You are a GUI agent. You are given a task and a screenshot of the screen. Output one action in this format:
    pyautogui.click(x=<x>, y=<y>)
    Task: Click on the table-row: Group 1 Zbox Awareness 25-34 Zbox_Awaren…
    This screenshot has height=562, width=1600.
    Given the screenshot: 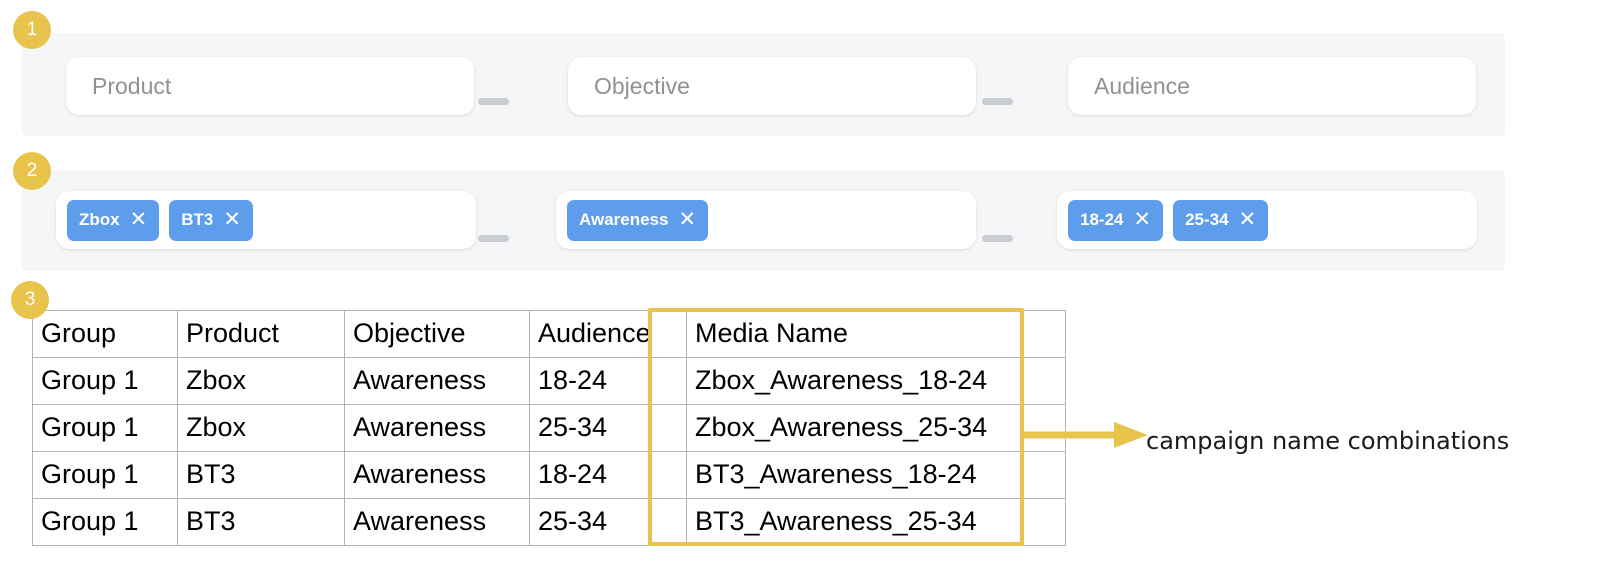 What is the action you would take?
    pyautogui.click(x=549, y=428)
    